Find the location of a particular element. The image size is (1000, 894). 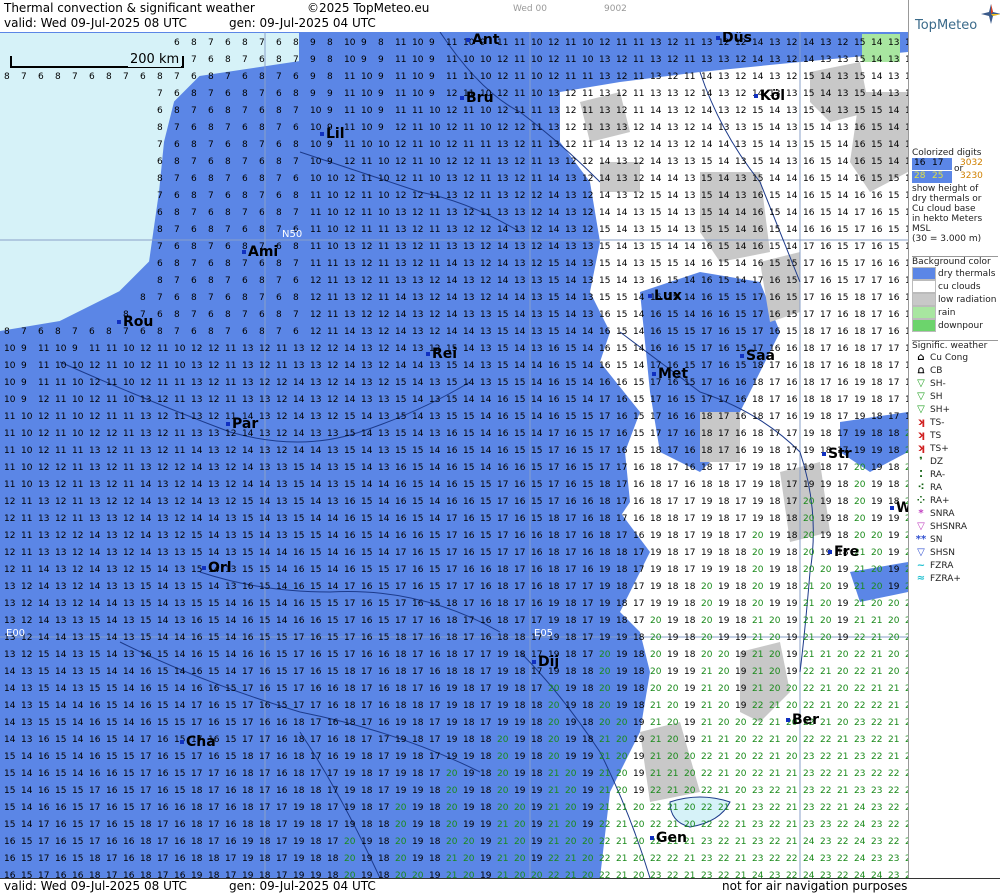

grid-label-e05: E05 is located at coordinates (544, 633).